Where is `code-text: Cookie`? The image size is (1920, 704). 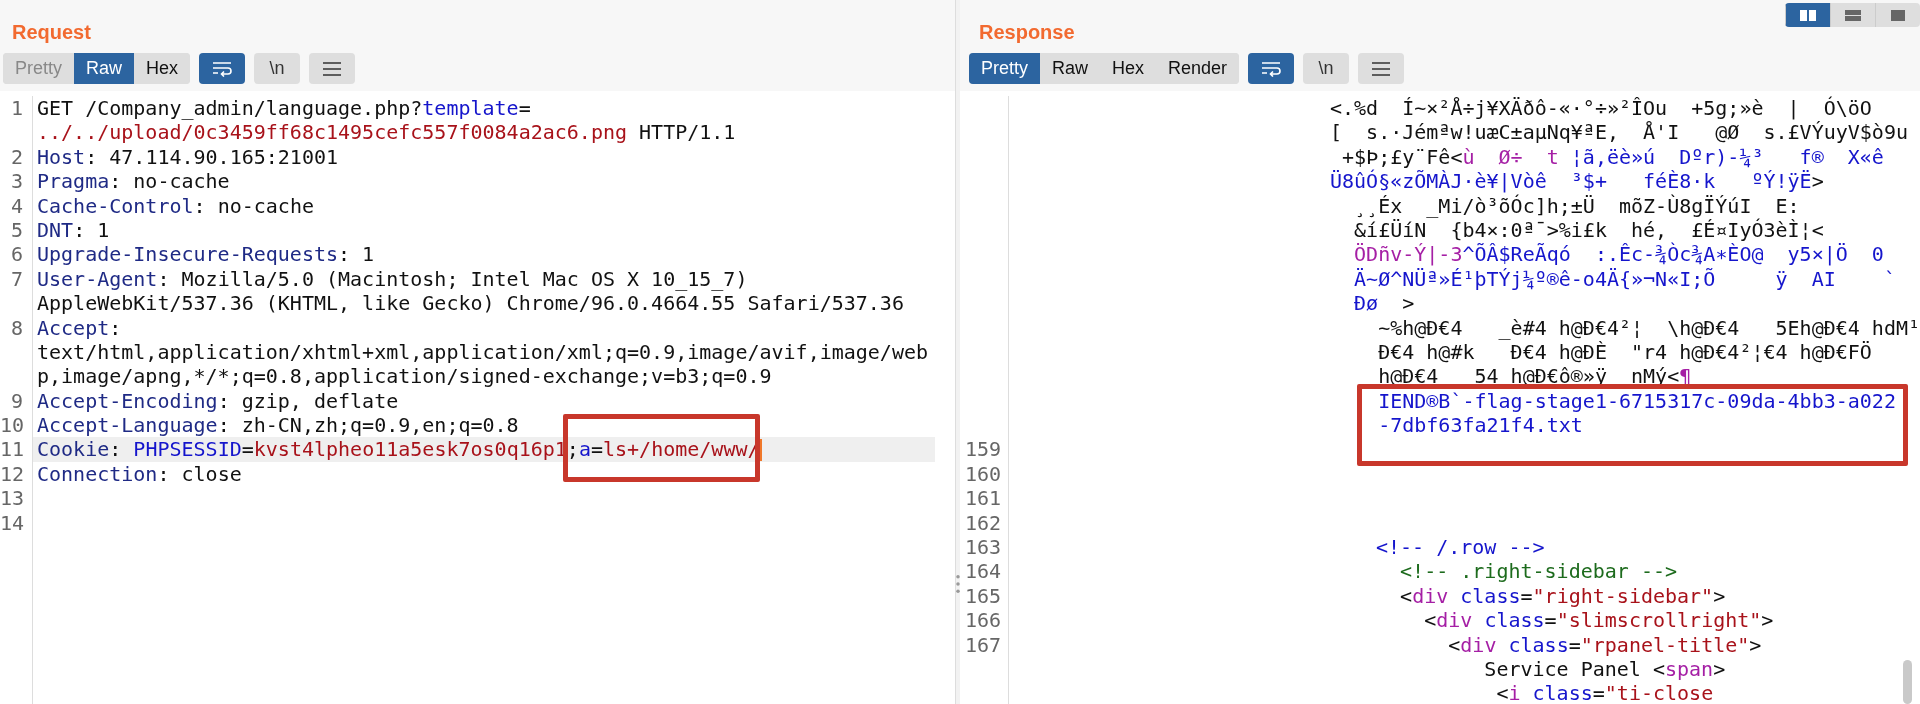
code-text: Cookie is located at coordinates (73, 449).